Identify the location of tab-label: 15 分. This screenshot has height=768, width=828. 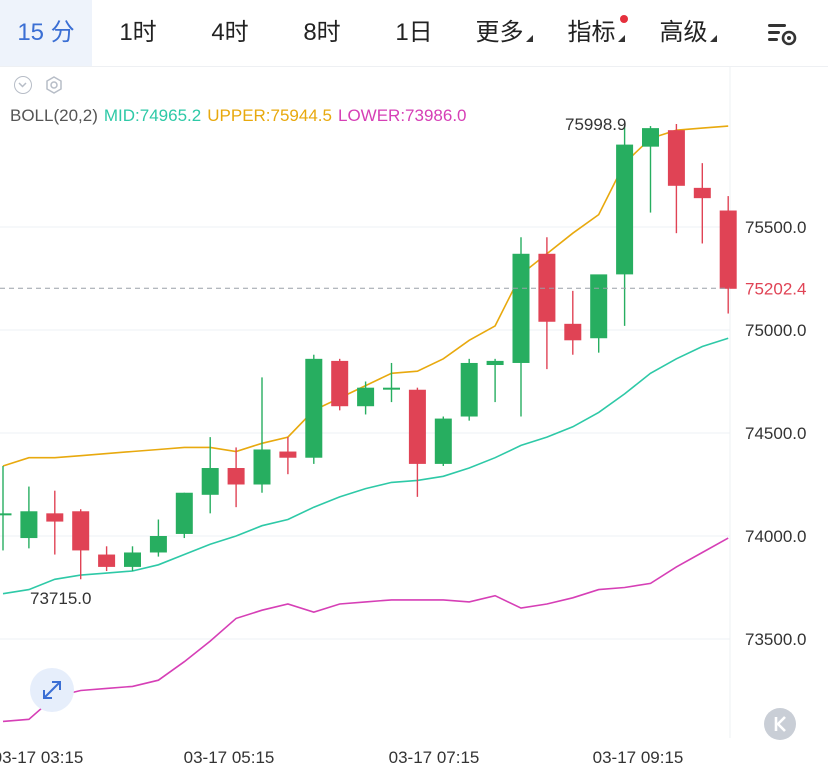
(46, 32).